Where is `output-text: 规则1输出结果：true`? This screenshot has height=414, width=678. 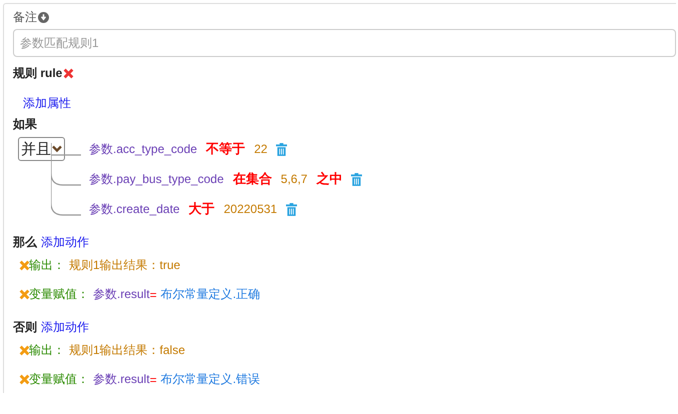
output-text: 规则1输出结果：true is located at coordinates (124, 265).